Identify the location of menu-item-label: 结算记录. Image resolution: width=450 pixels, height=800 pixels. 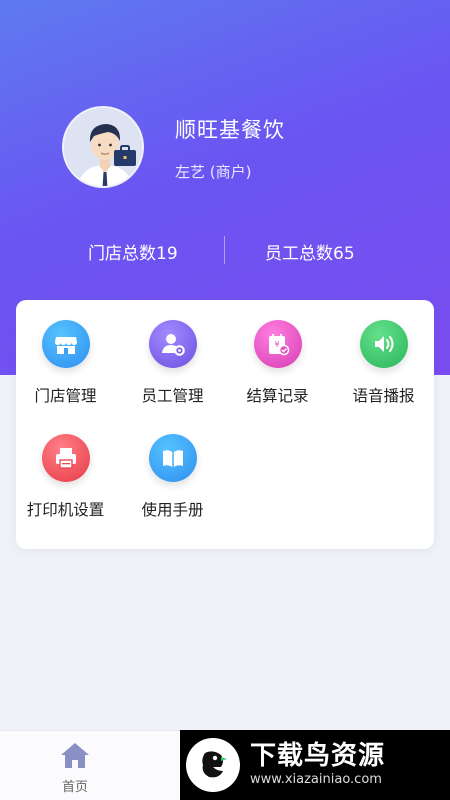
(277, 396).